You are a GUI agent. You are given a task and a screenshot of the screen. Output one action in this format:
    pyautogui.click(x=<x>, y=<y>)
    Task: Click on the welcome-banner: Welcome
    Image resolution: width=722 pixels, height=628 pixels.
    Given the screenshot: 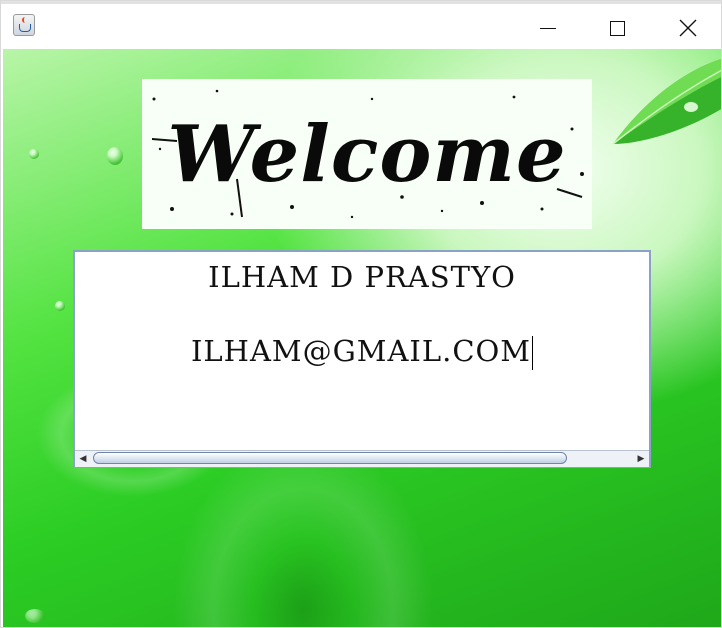 What is the action you would take?
    pyautogui.click(x=367, y=154)
    